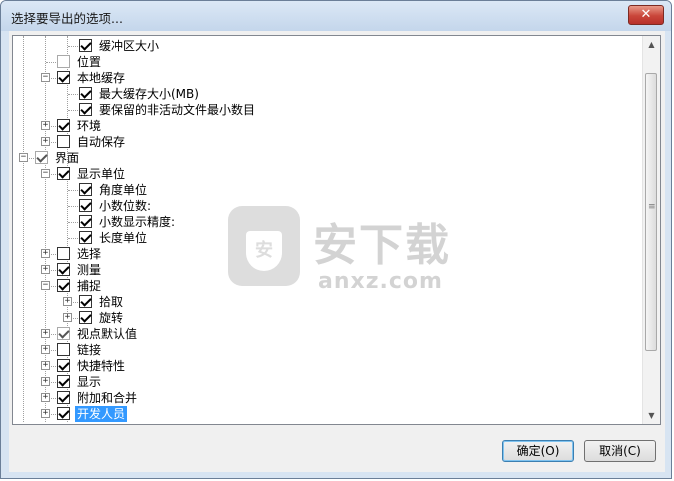  Describe the element at coordinates (328, 382) in the screenshot. I see `tree-item: + 显示` at that location.